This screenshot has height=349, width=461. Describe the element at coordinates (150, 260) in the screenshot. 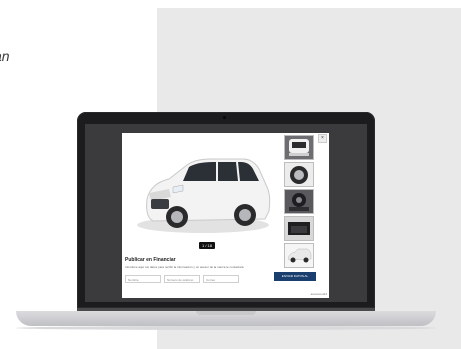

I see `form-title: Publicar en Financiar` at that location.